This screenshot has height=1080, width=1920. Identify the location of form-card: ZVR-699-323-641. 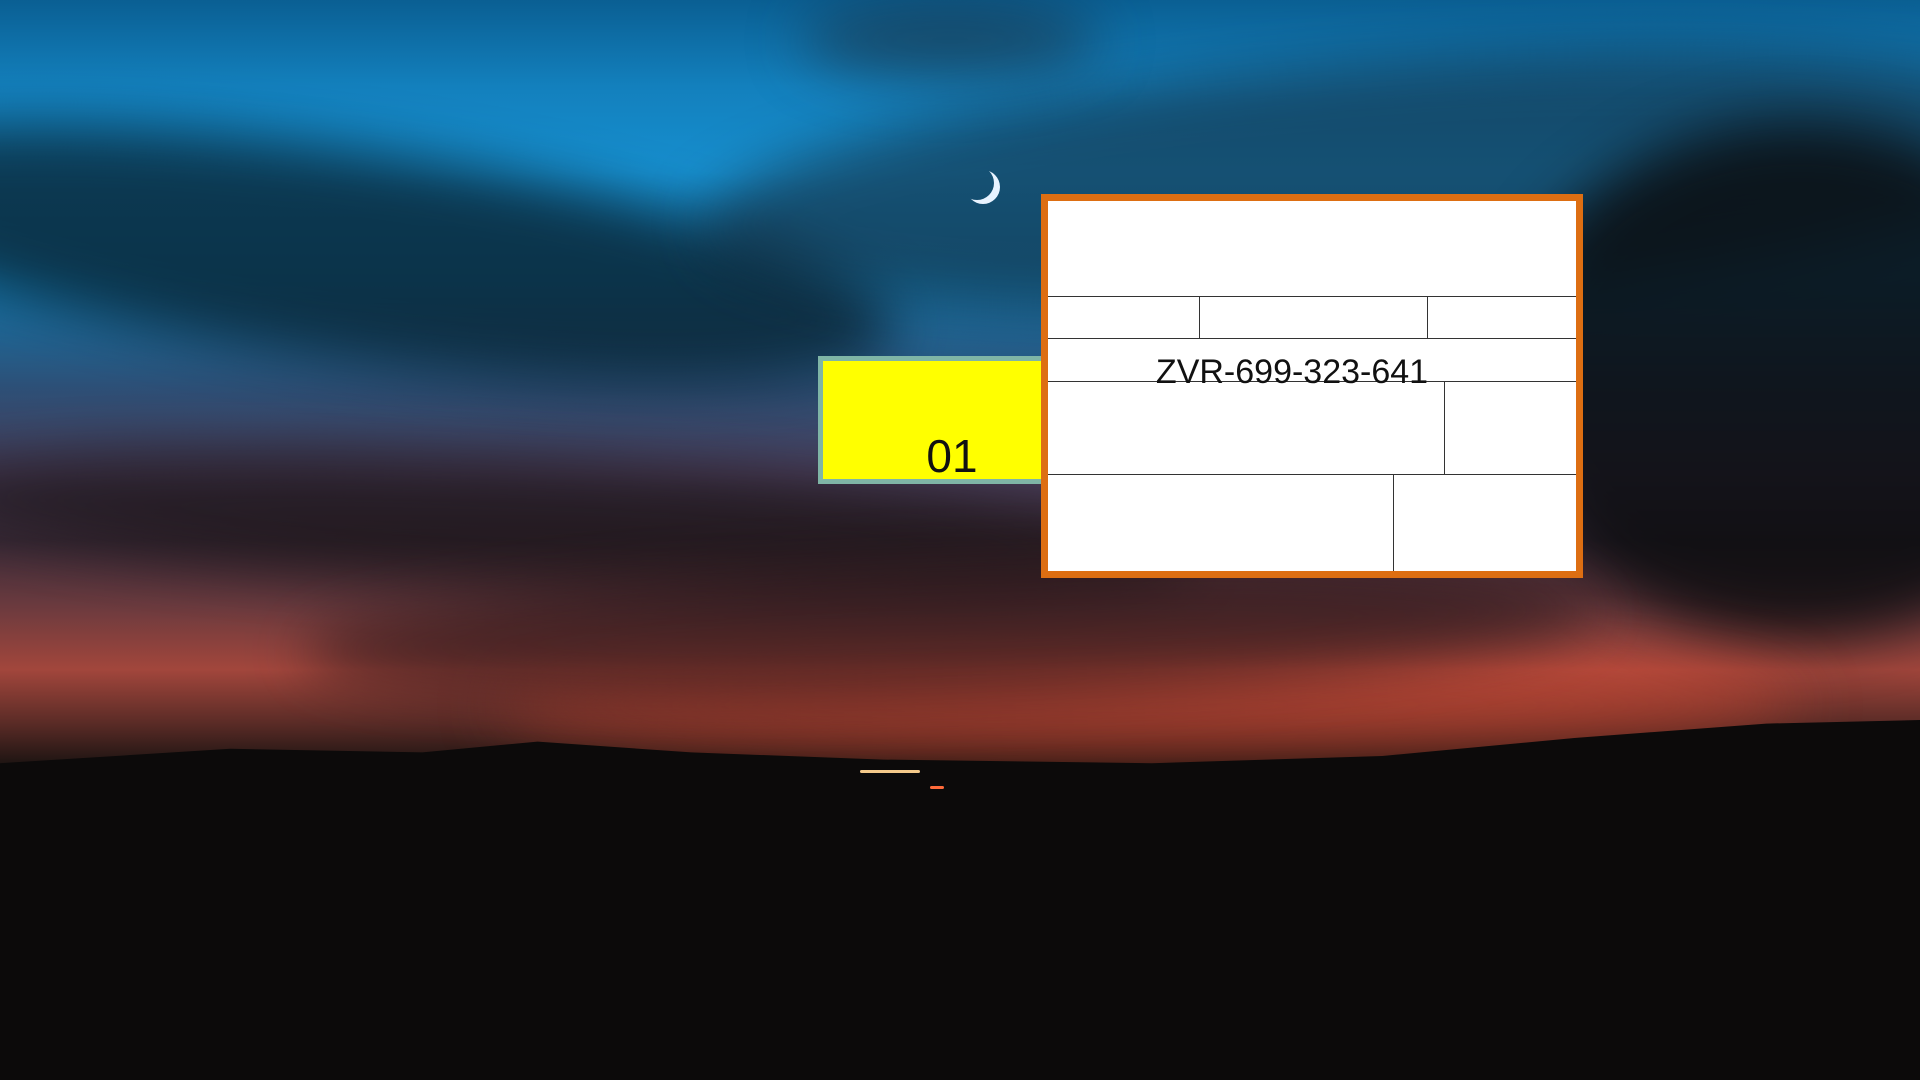
(1312, 386).